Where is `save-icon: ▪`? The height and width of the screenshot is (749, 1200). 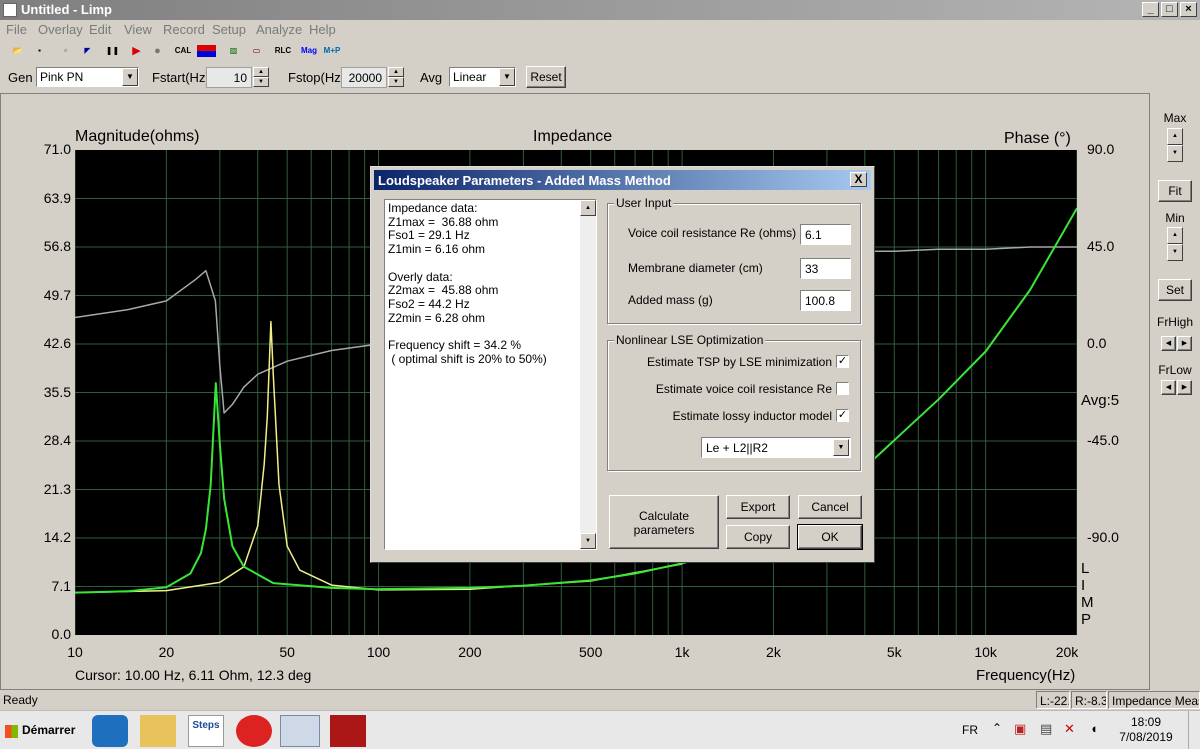 save-icon: ▪ is located at coordinates (39, 51).